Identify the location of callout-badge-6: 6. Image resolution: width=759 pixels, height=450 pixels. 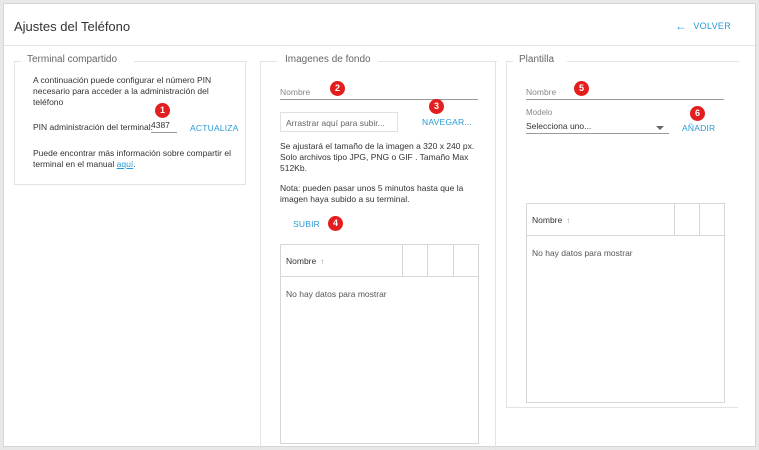
(697, 113).